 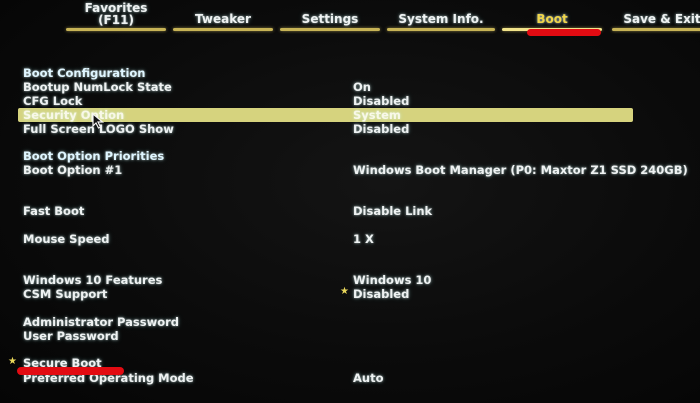 What do you see at coordinates (53, 101) in the screenshot?
I see `setting-cfg-lock-label: CFG Lock` at bounding box center [53, 101].